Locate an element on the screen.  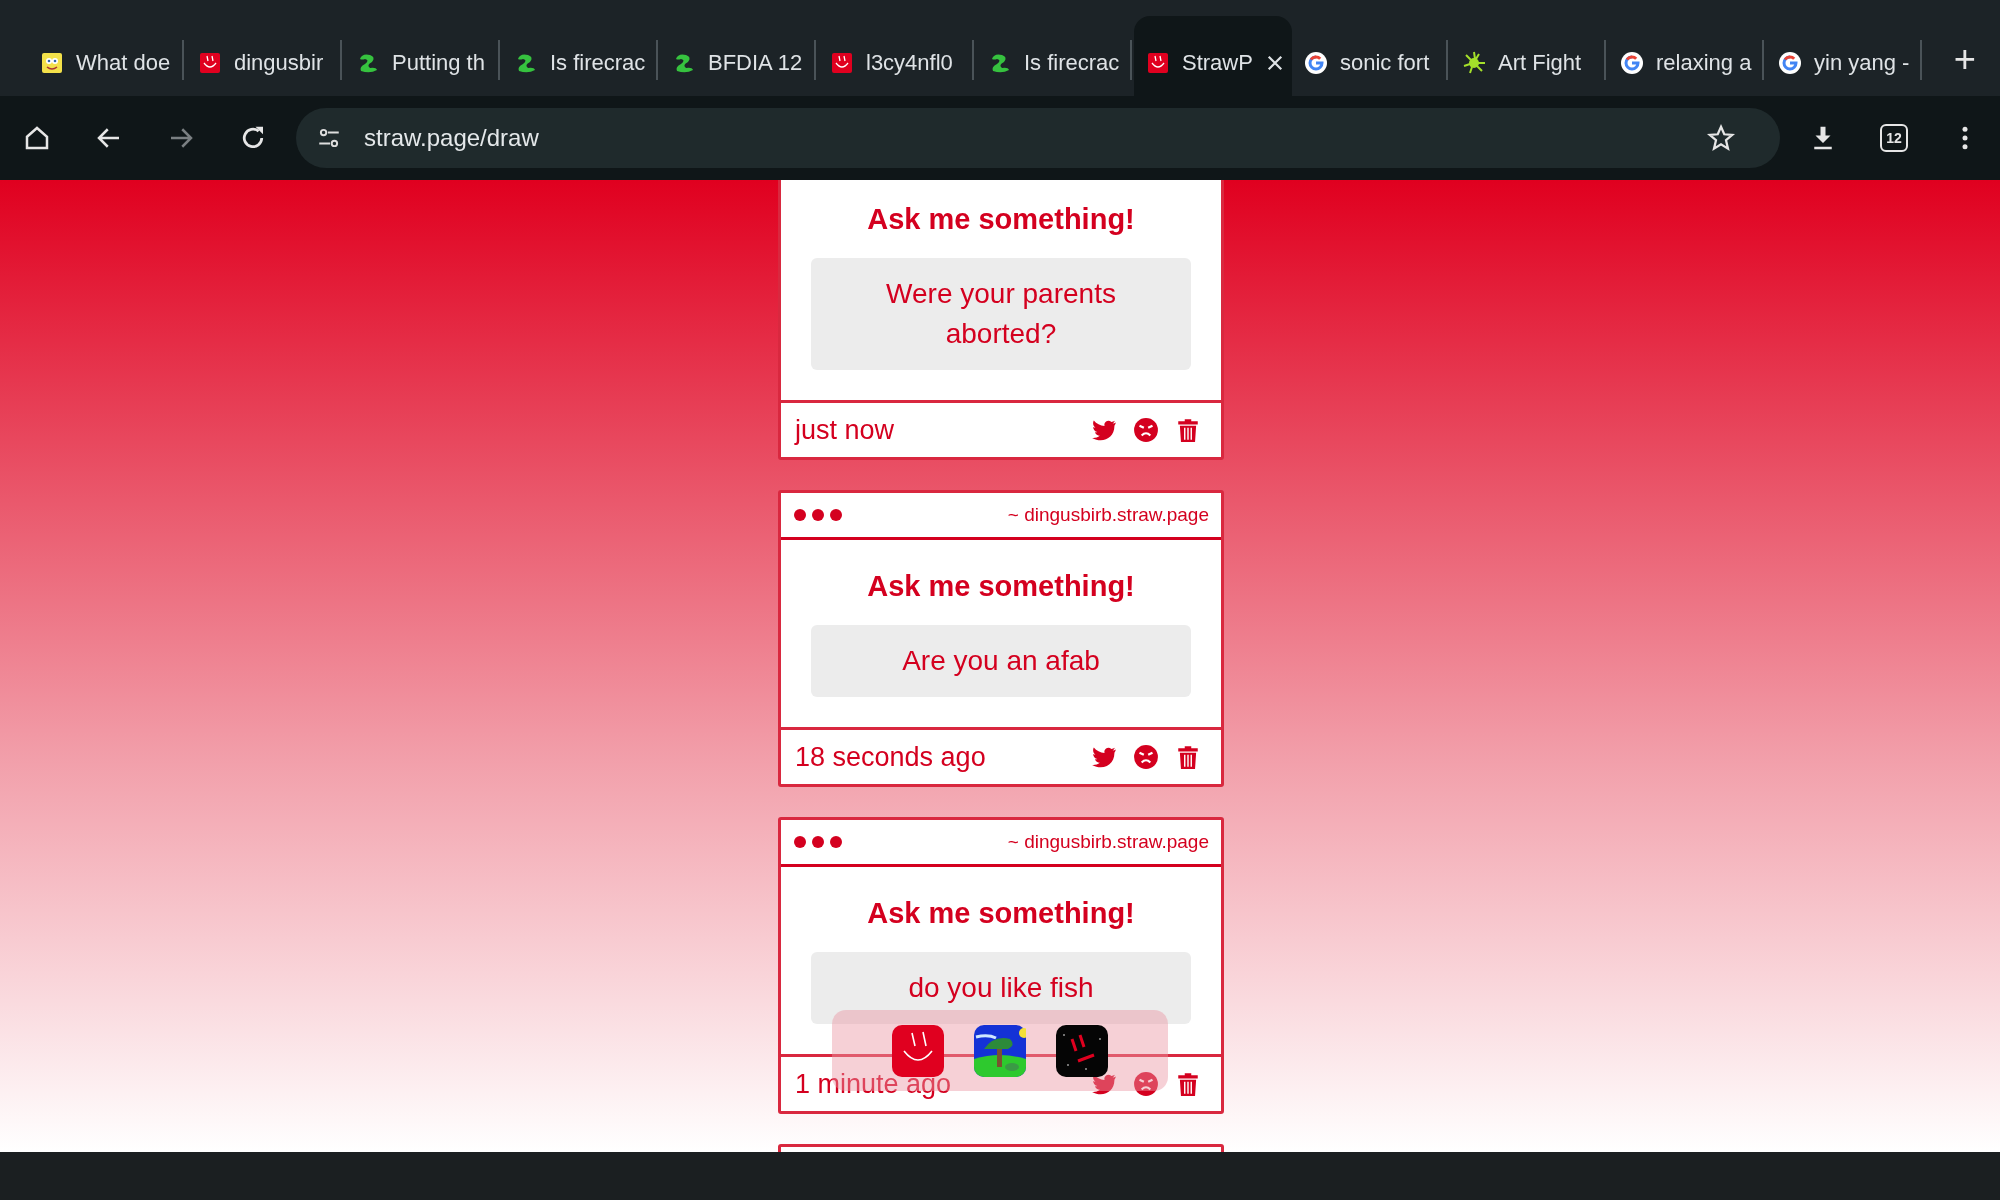
tab-title: What doe is located at coordinates (123, 63).